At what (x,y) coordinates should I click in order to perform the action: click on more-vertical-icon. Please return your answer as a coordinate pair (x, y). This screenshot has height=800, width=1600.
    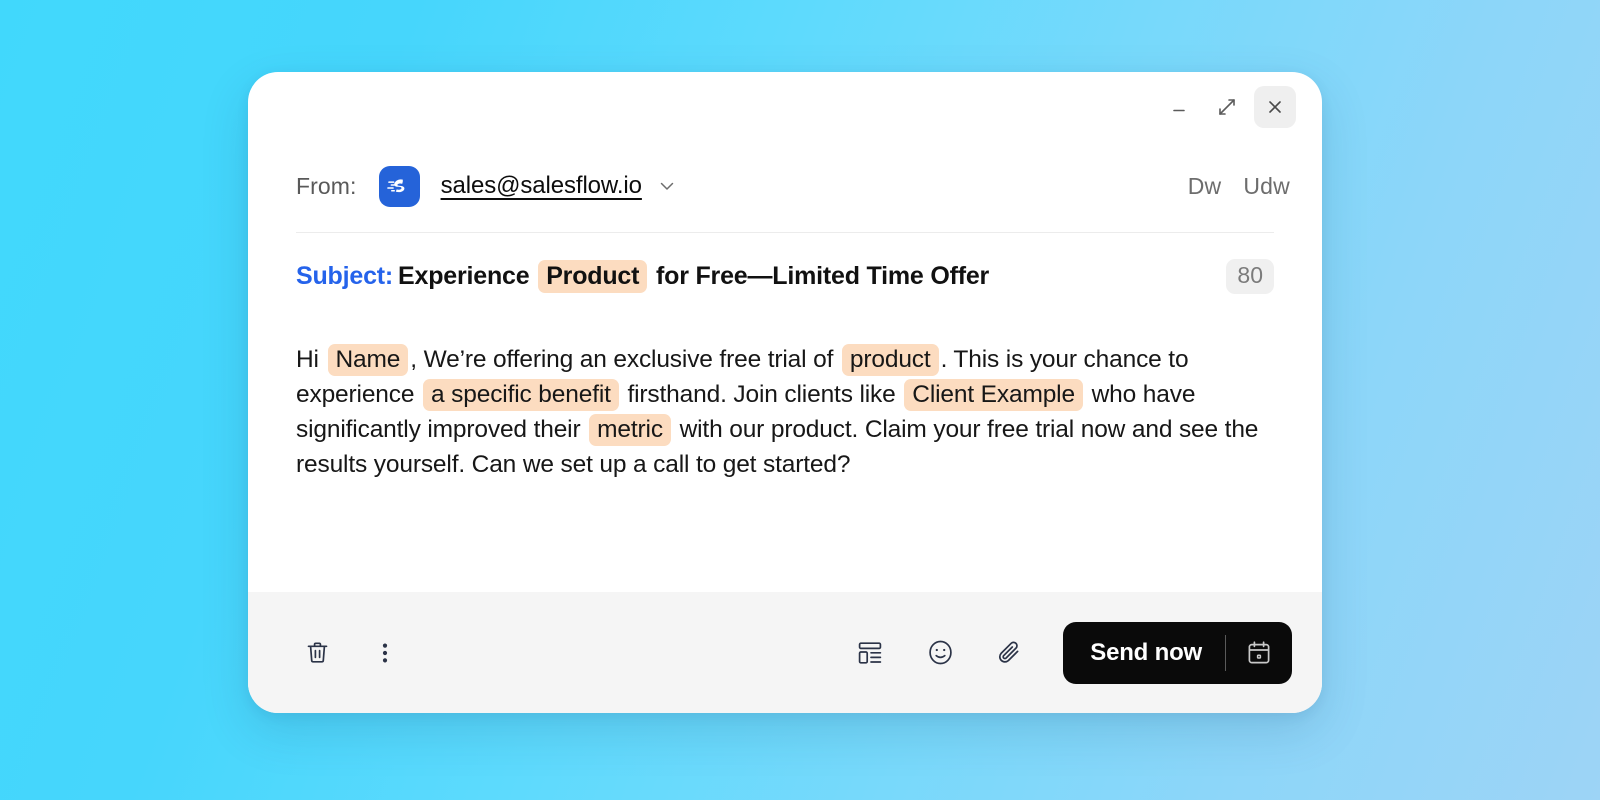
    Looking at the image, I should click on (385, 652).